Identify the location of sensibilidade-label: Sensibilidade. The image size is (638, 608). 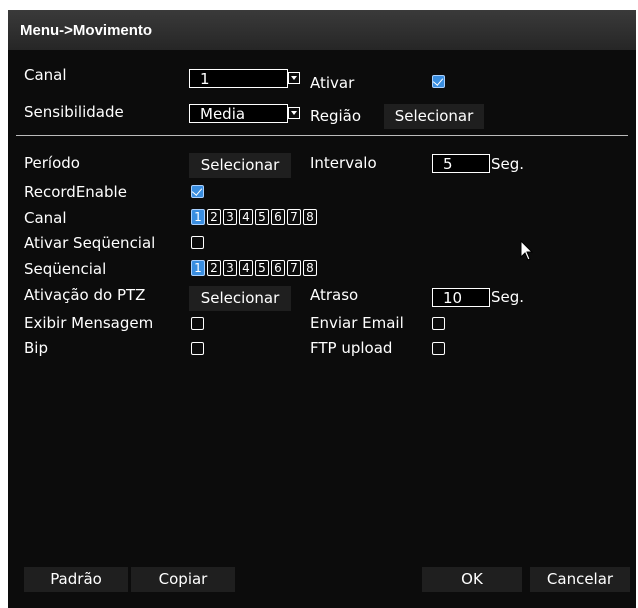
(74, 112).